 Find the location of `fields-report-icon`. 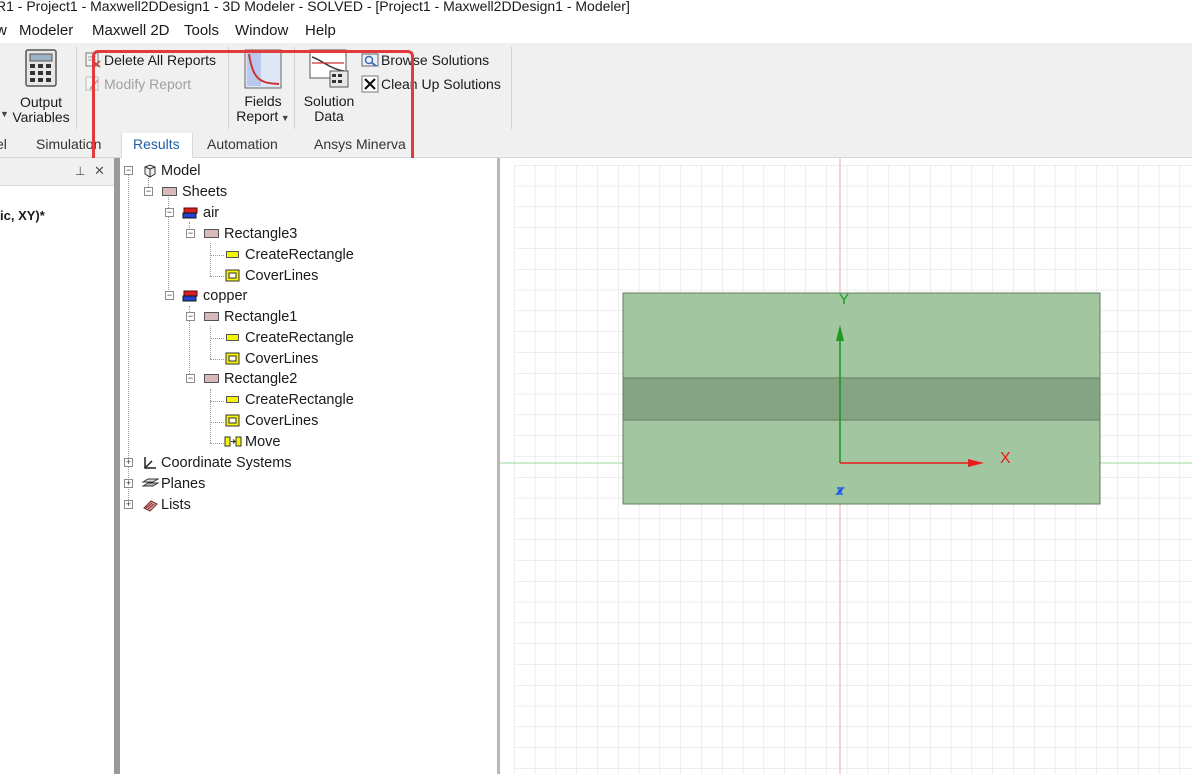

fields-report-icon is located at coordinates (263, 69).